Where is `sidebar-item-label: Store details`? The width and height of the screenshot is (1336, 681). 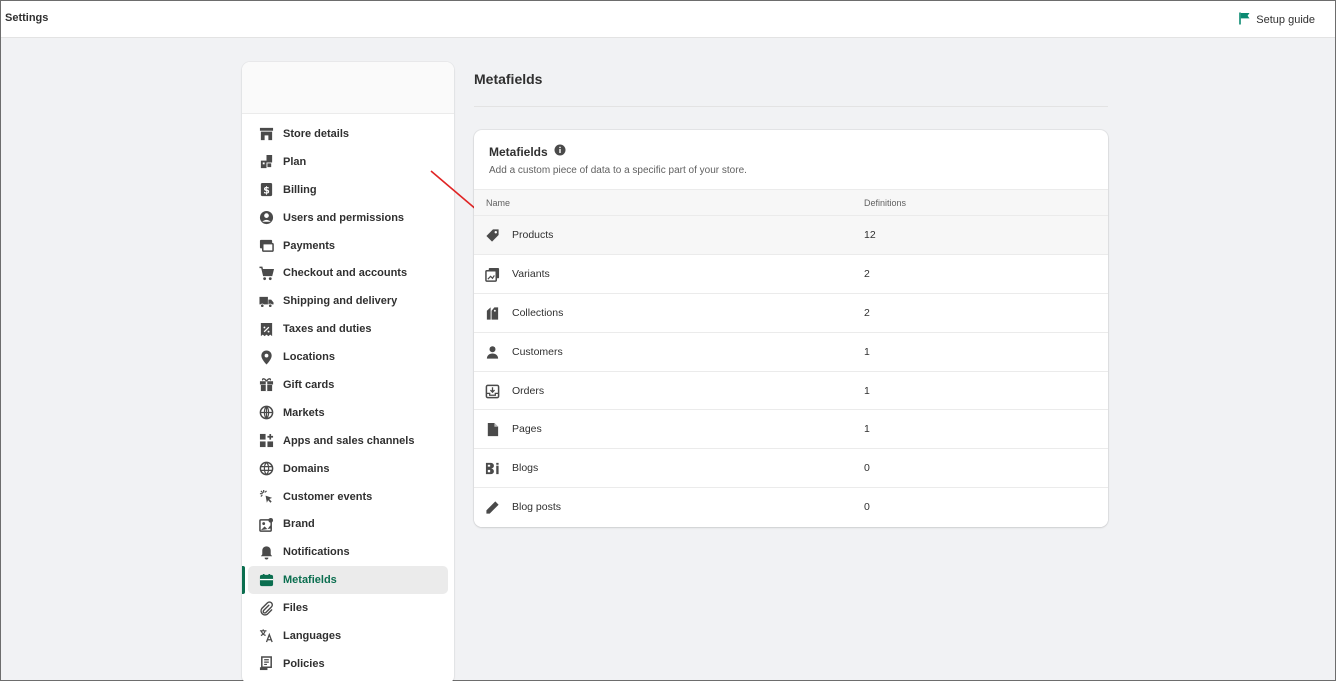 sidebar-item-label: Store details is located at coordinates (316, 133).